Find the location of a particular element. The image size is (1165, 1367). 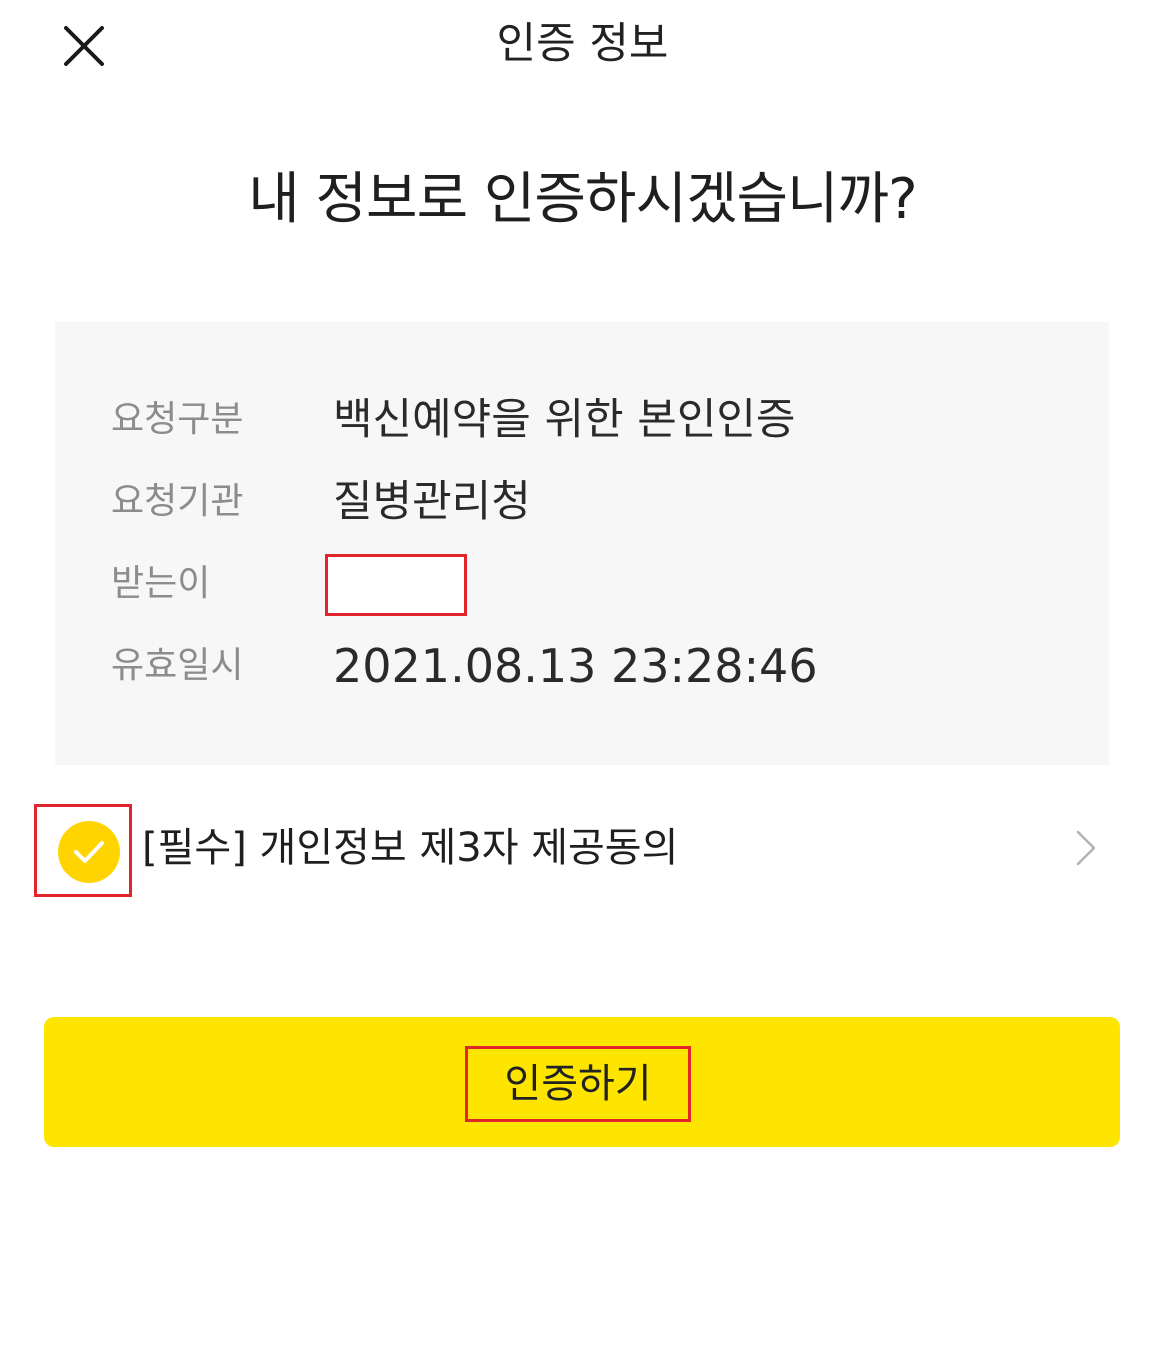

authenticate-button: 인증하기 is located at coordinates (582, 1082).